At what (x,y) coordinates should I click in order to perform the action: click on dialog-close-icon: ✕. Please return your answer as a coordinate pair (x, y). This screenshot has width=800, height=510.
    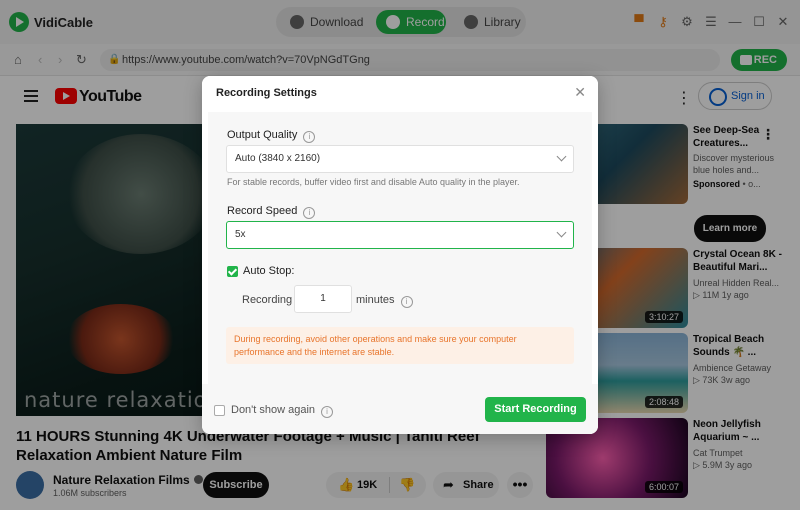
    Looking at the image, I should click on (580, 92).